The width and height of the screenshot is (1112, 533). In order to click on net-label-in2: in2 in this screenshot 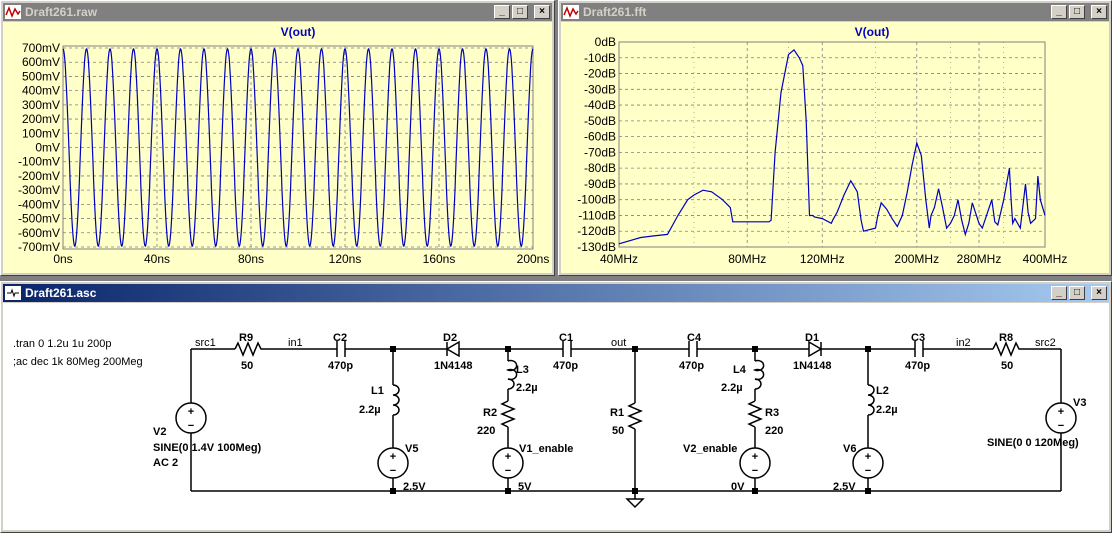, I will do `click(963, 343)`.